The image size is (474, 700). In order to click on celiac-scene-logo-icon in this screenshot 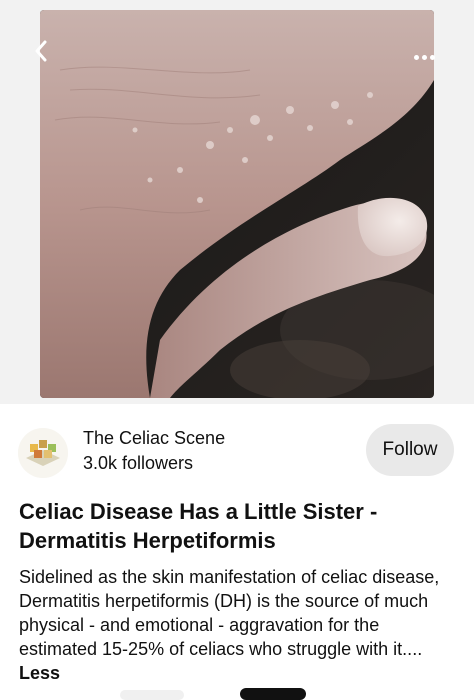, I will do `click(43, 453)`.